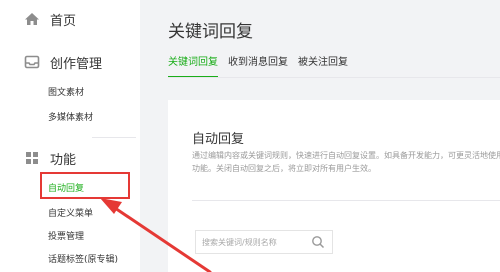  I want to click on page-title: 关键词回复, so click(210, 32).